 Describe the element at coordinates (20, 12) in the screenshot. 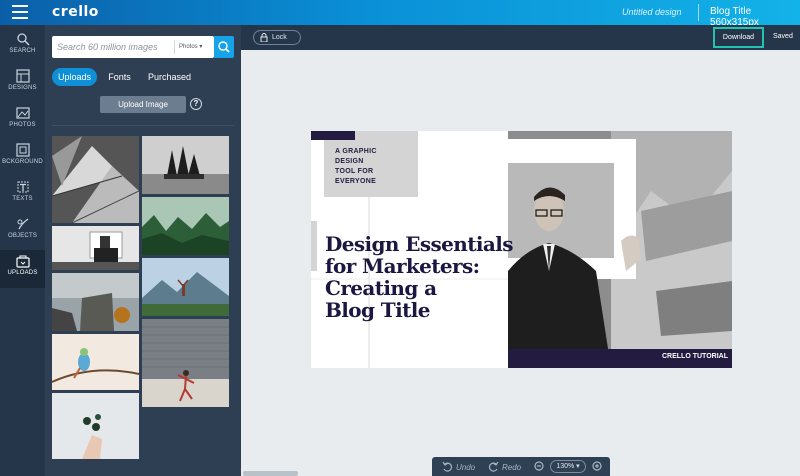

I see `menu-icon` at that location.